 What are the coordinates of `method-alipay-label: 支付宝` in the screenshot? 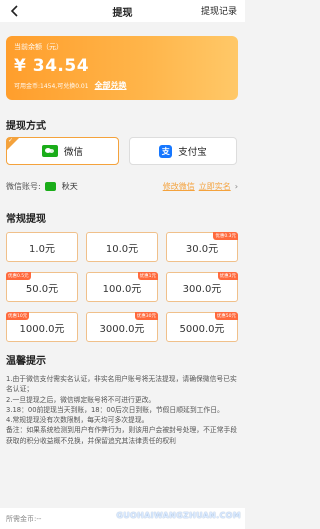 It's located at (192, 152).